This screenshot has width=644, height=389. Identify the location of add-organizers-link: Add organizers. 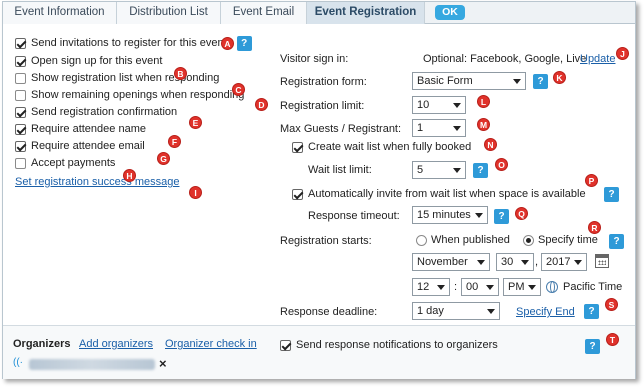
(116, 344).